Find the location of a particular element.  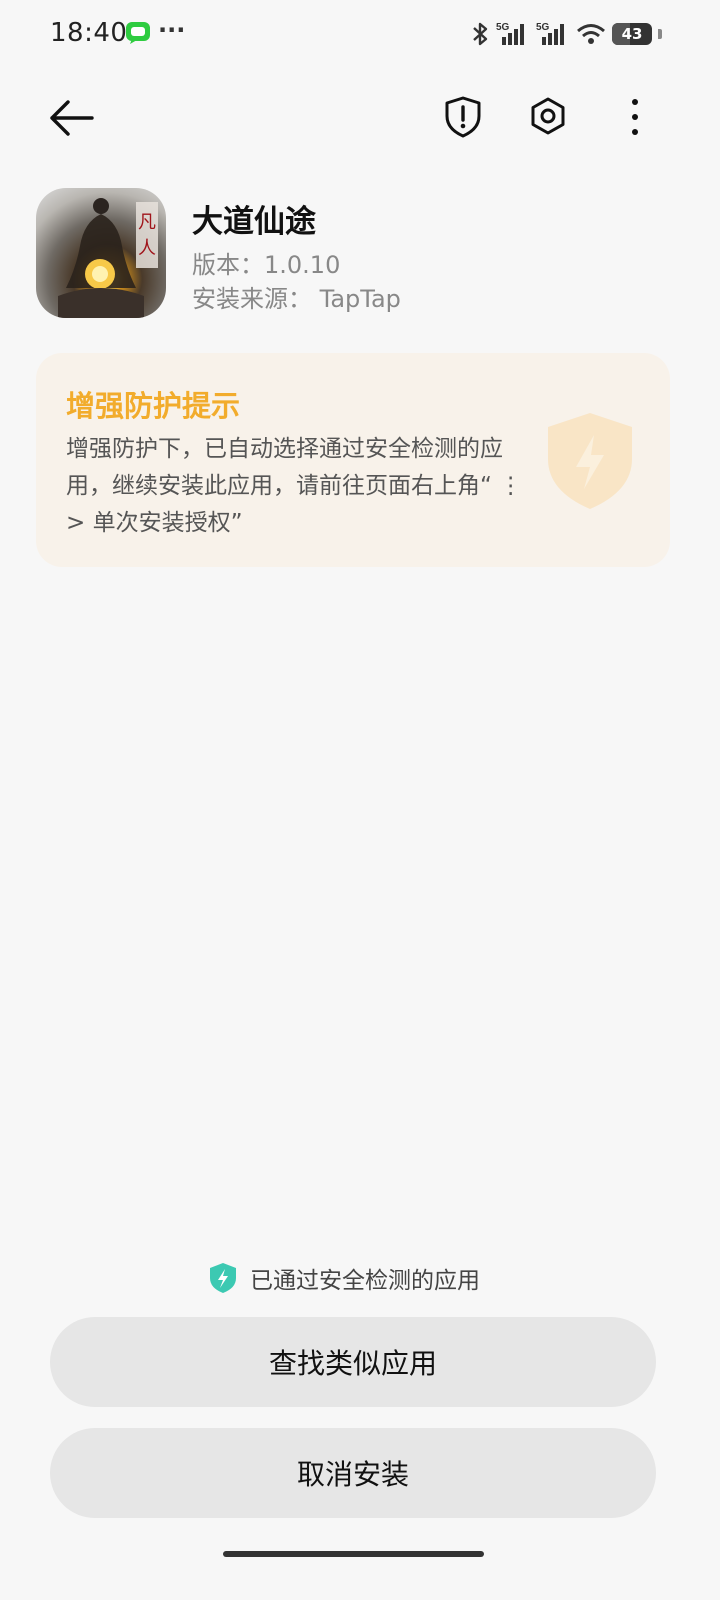

shield-alert-icon is located at coordinates (463, 117).